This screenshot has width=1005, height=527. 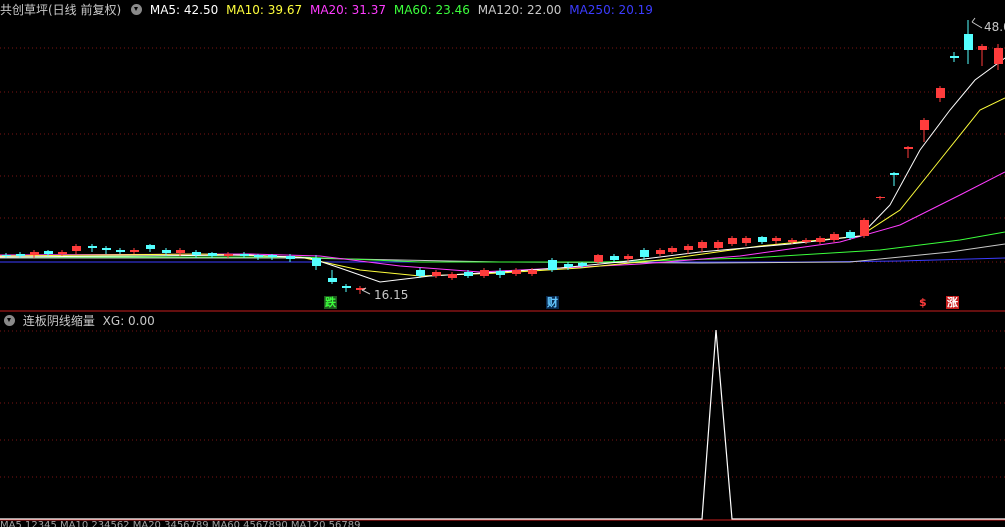 I want to click on event-tag-finance: 财, so click(x=552, y=302).